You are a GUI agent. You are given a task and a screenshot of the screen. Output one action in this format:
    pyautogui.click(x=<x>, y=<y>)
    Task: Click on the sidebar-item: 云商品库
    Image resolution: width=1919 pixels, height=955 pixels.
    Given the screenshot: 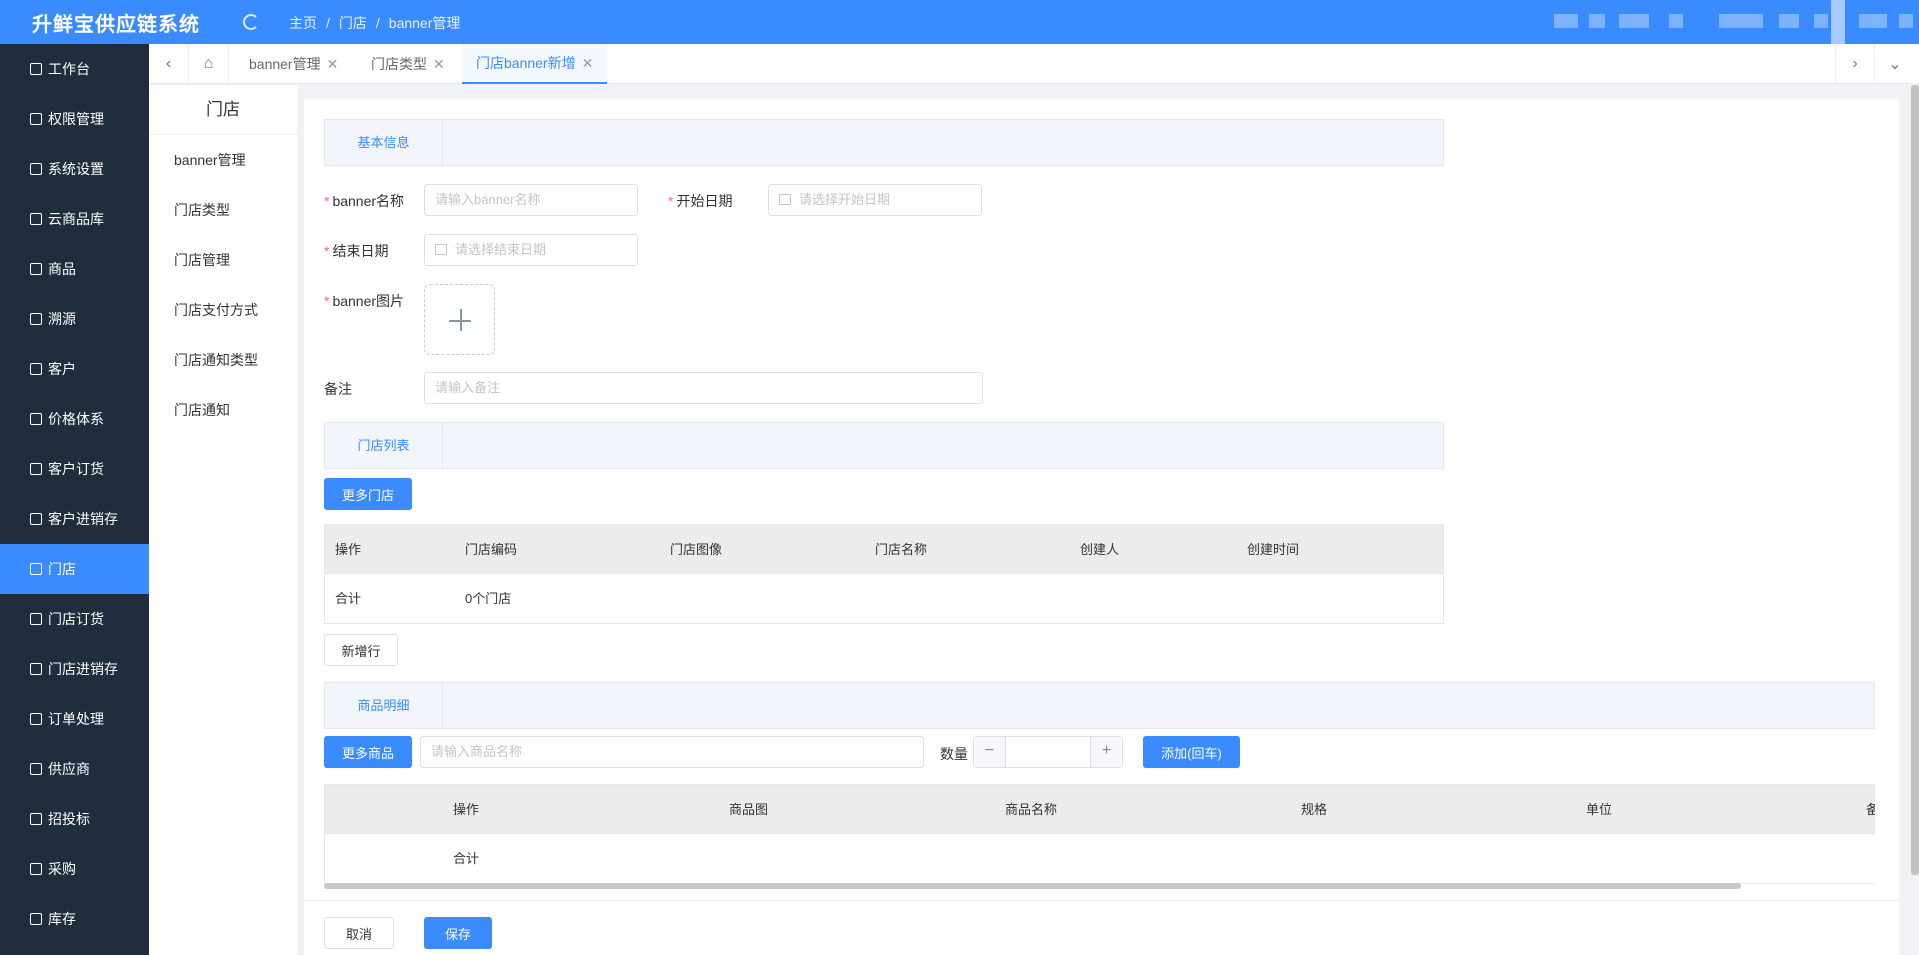 What is the action you would take?
    pyautogui.click(x=74, y=219)
    